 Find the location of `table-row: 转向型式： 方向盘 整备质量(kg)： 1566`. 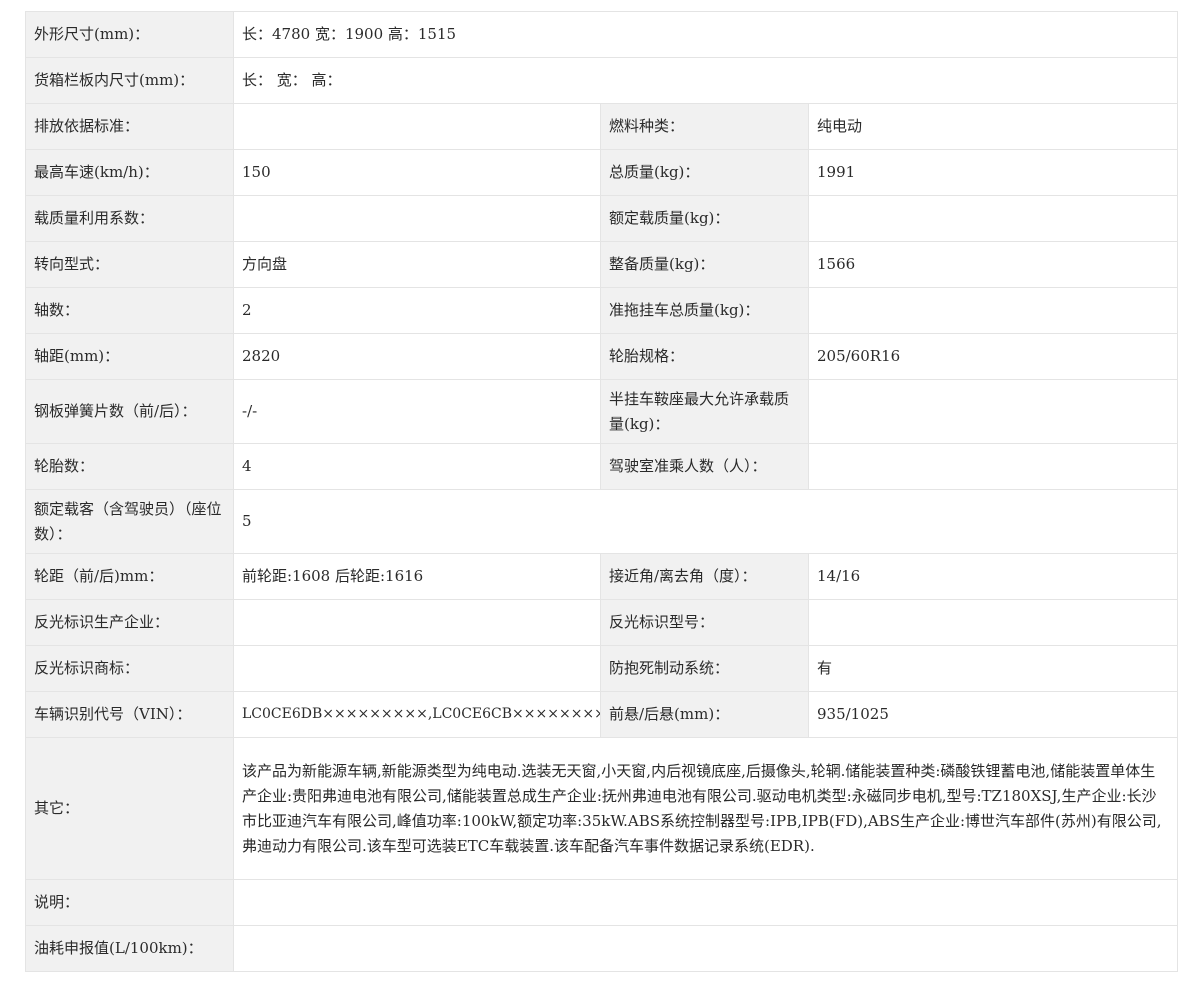

table-row: 转向型式： 方向盘 整备质量(kg)： 1566 is located at coordinates (602, 264).